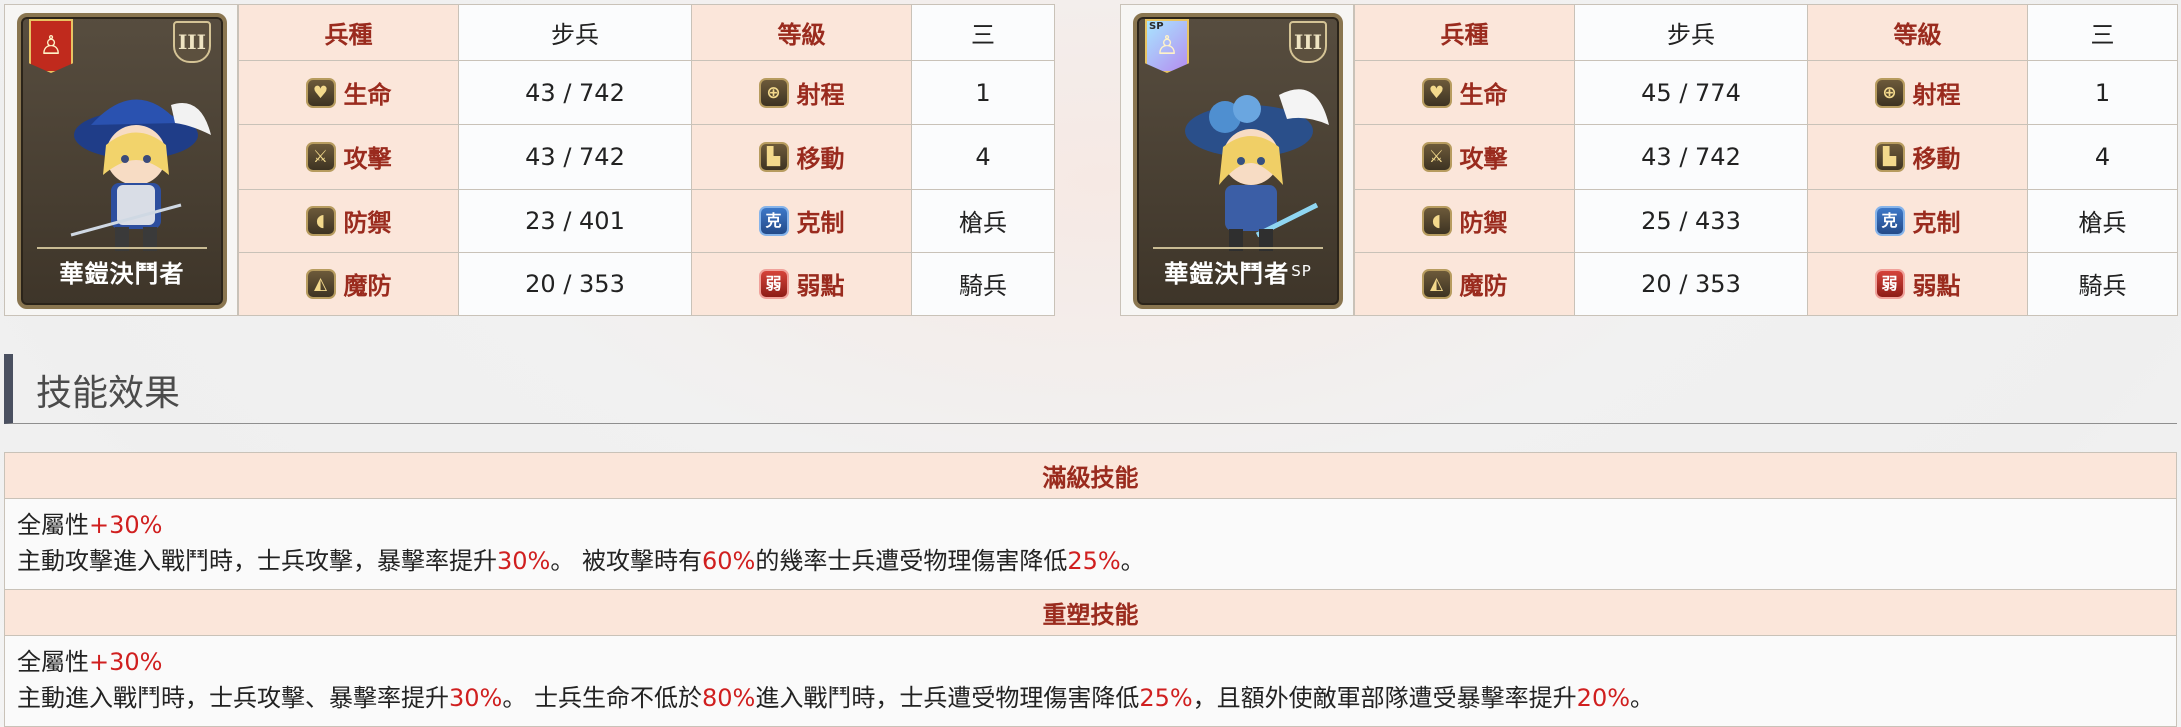 This screenshot has width=2181, height=727. Describe the element at coordinates (1691, 93) in the screenshot. I see `value-hp: 45 / 774` at that location.